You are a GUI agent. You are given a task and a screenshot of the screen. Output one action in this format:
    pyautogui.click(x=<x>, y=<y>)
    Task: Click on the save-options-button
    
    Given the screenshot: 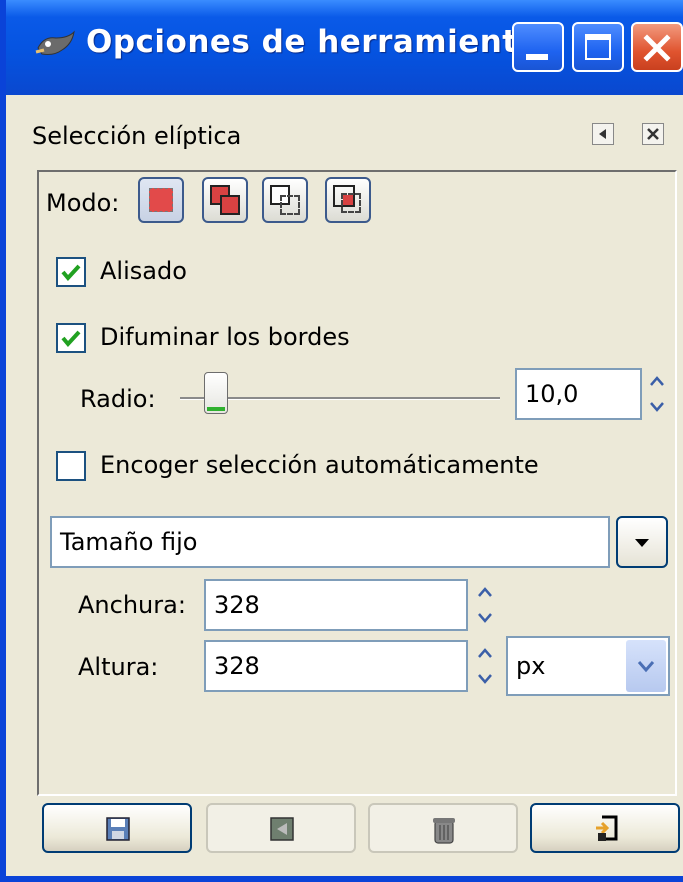 What is the action you would take?
    pyautogui.click(x=117, y=828)
    